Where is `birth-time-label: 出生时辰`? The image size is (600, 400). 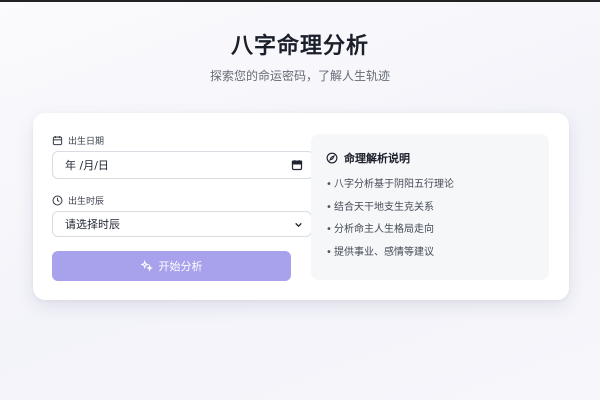
birth-time-label: 出生时辰 is located at coordinates (78, 200).